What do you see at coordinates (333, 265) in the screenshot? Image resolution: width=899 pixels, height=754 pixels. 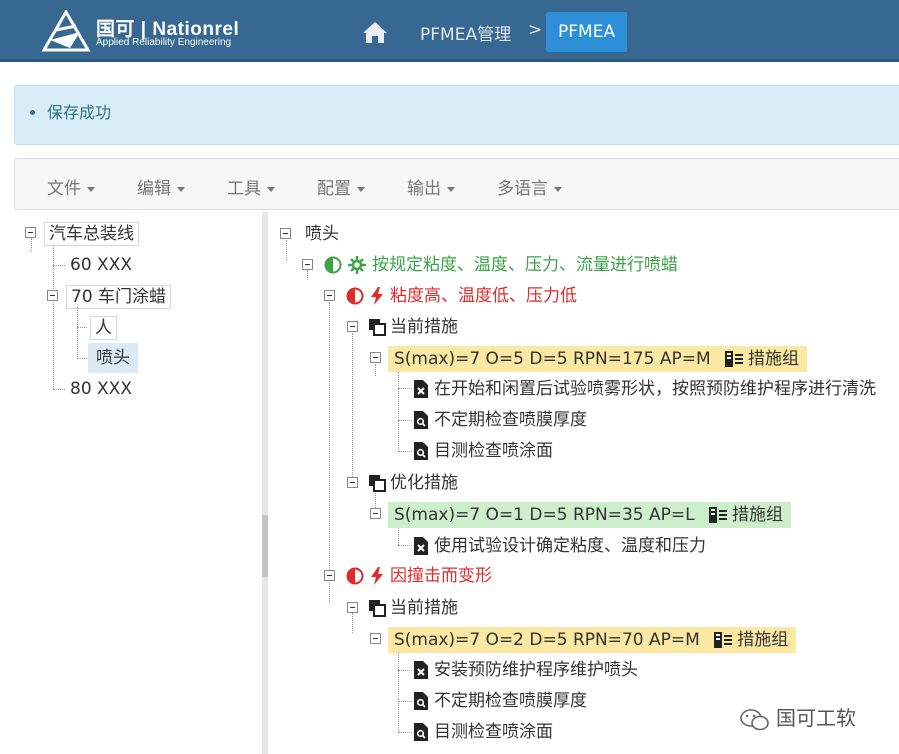 I see `half-circle-function-icon` at bounding box center [333, 265].